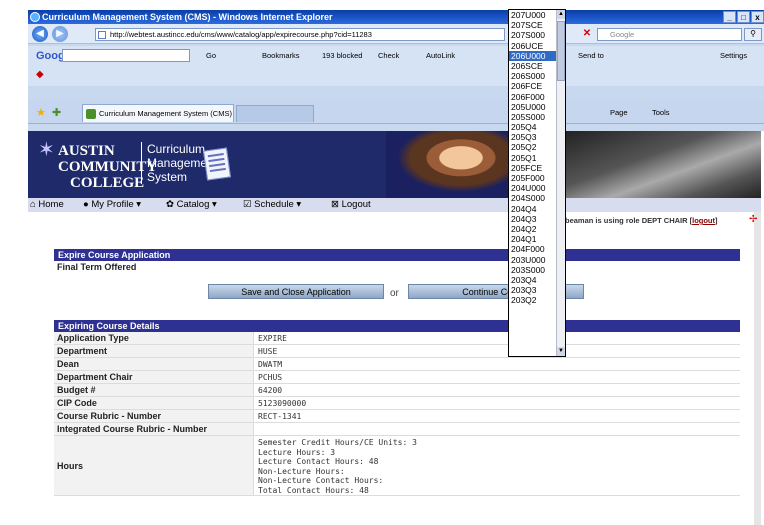 The image size is (764, 525). Describe the element at coordinates (154, 351) in the screenshot. I see `detail-label: Department` at that location.